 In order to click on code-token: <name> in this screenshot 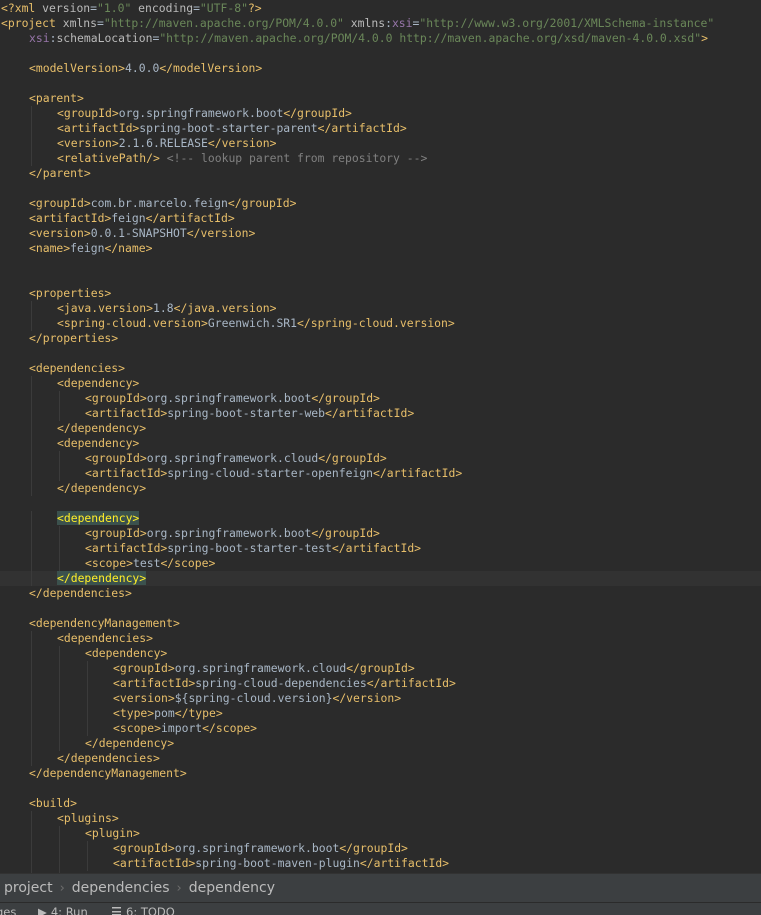, I will do `click(50, 248)`.